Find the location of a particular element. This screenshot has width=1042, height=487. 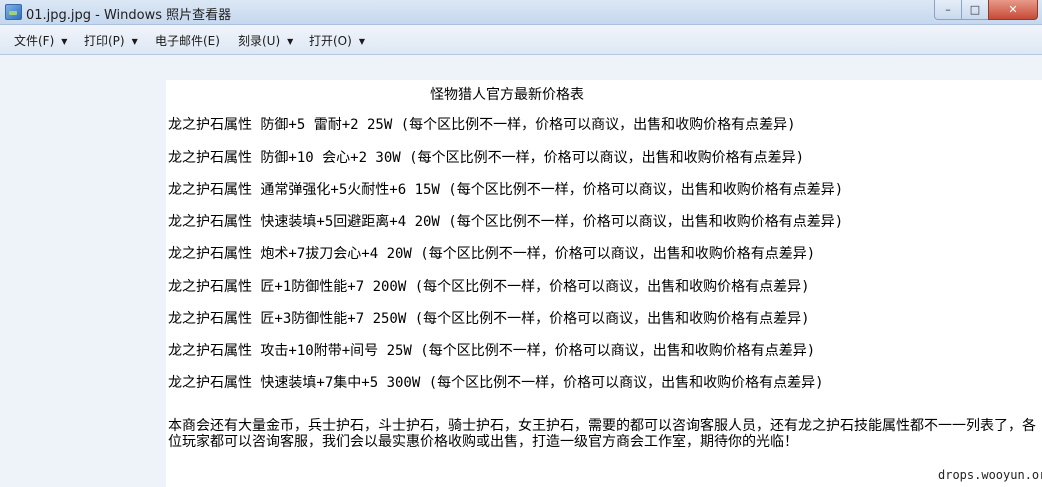

menu-email-label: 电子邮件(E) is located at coordinates (187, 41).